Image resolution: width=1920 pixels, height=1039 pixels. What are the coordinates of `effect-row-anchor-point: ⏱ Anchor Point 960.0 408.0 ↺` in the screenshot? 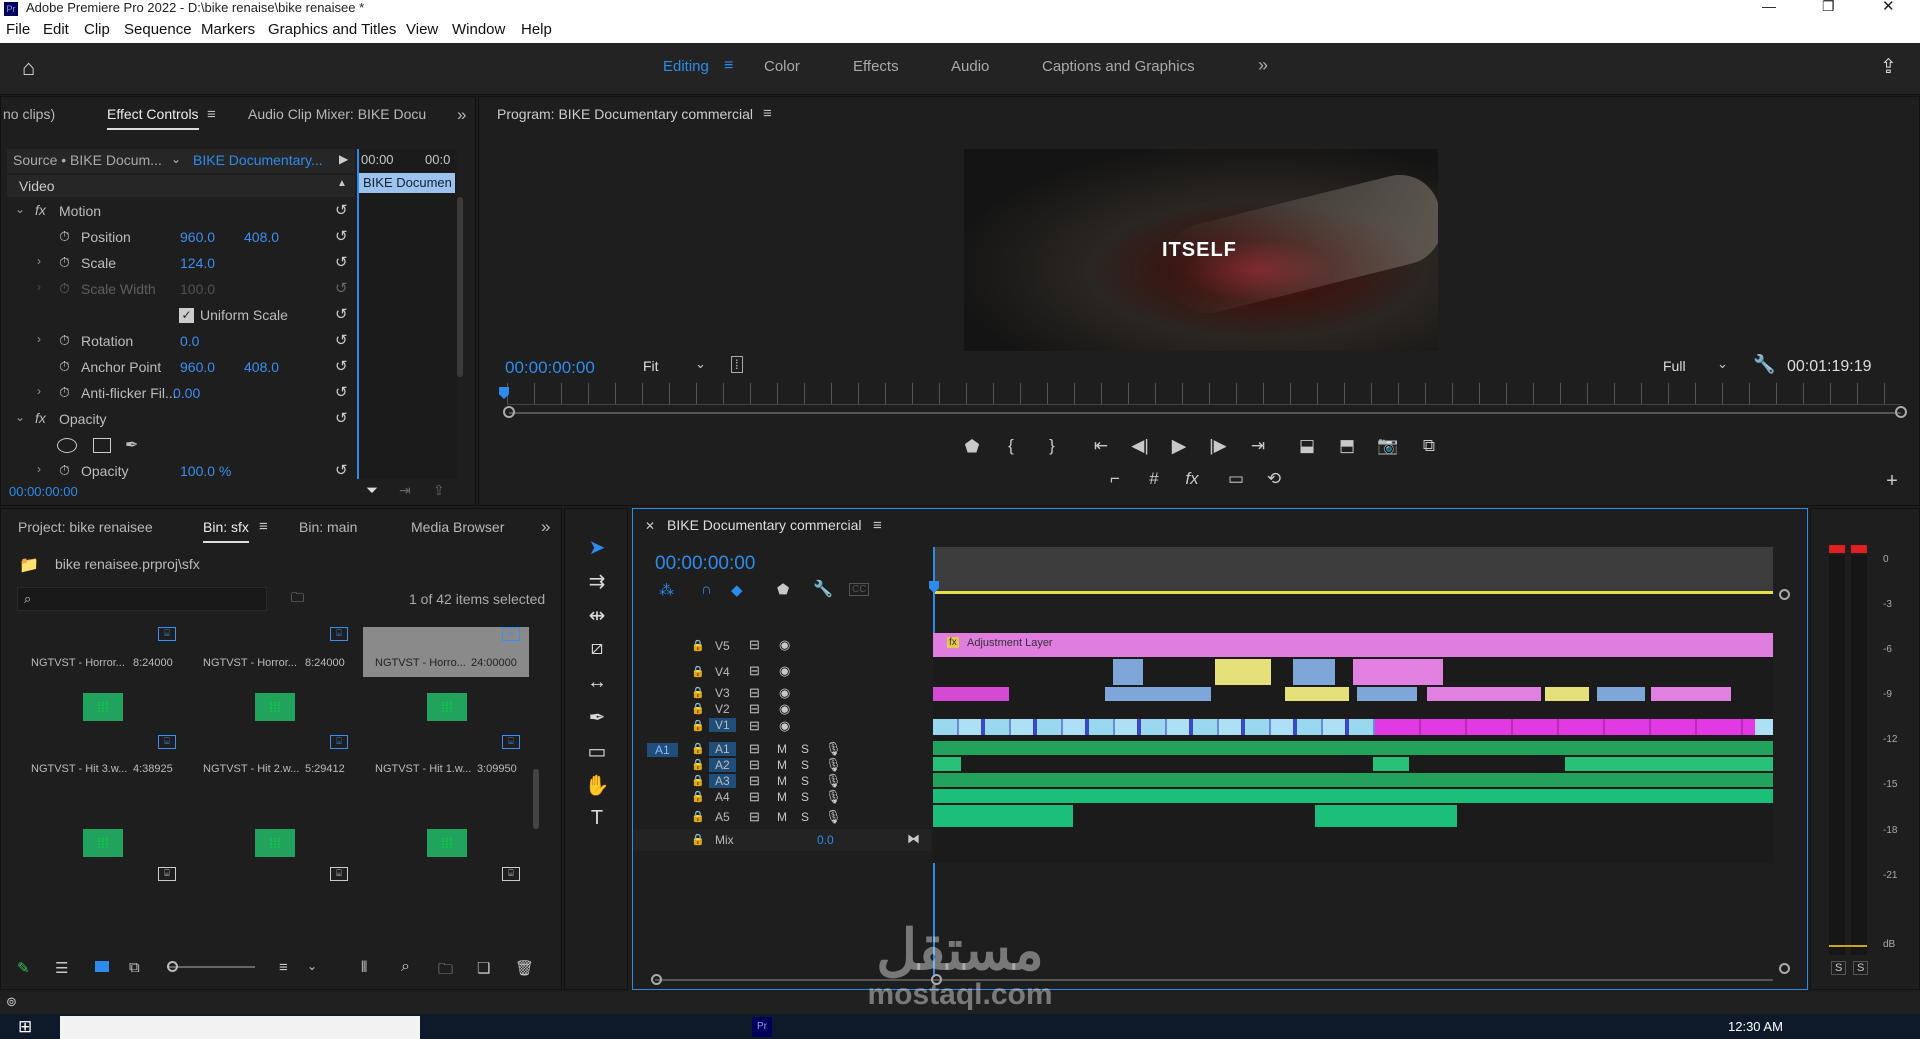 It's located at (183, 368).